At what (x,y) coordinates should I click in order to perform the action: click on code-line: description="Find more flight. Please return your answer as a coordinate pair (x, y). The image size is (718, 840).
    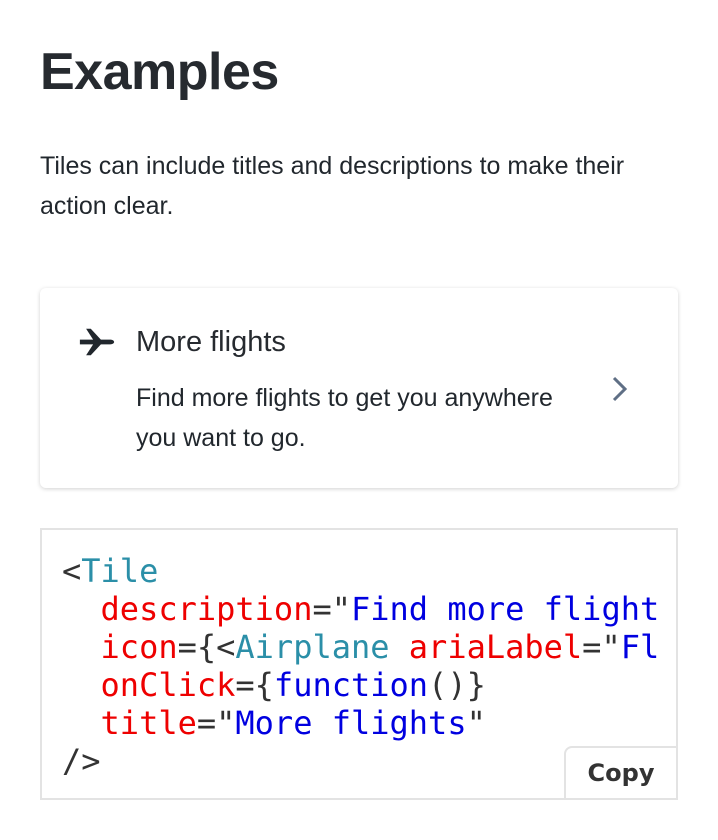
    Looking at the image, I should click on (361, 609).